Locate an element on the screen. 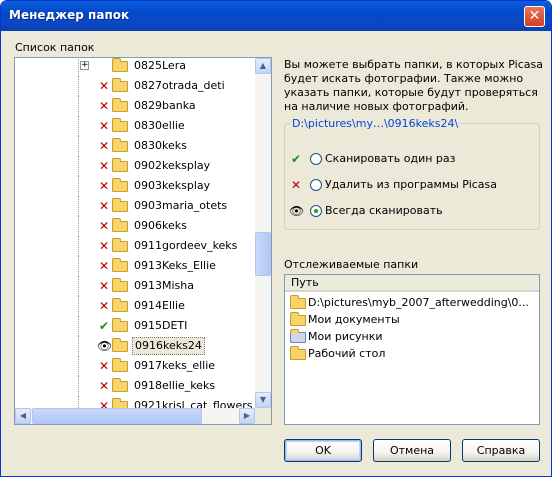 This screenshot has width=552, height=477. folder-tree-row: ✕ 0830ellie is located at coordinates (135, 126).